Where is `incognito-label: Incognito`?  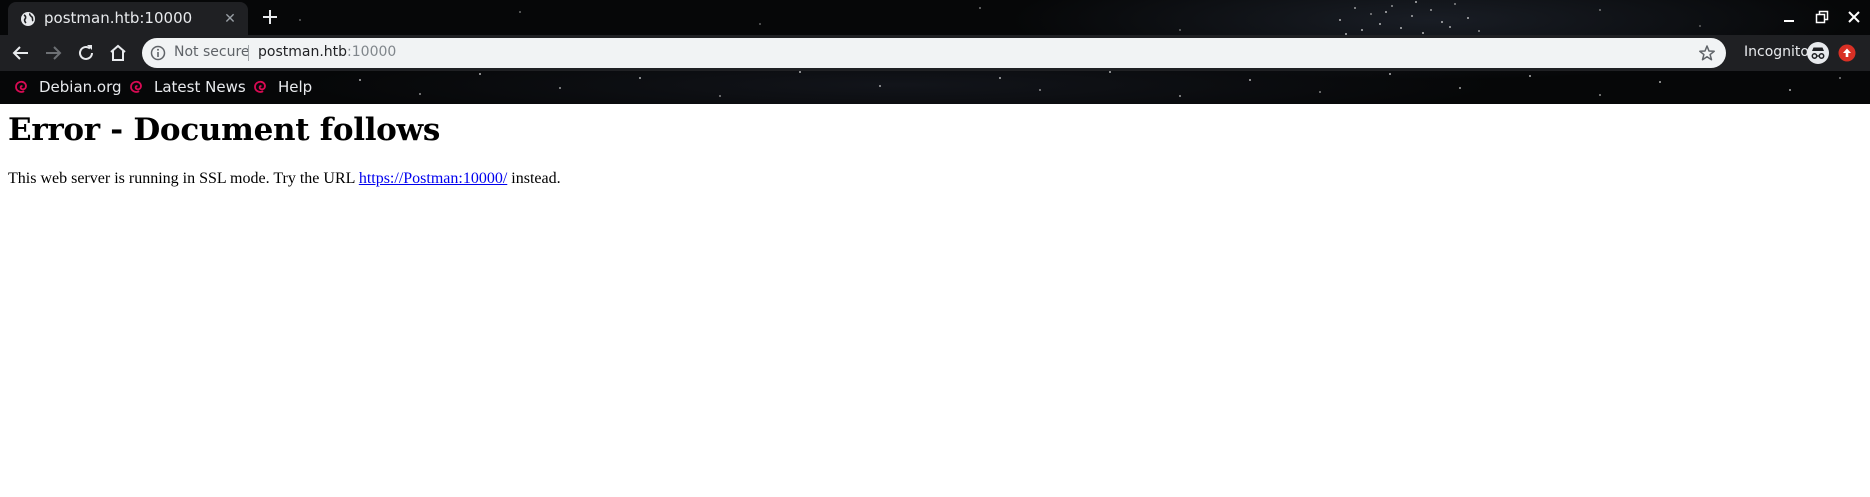
incognito-label: Incognito is located at coordinates (1776, 52).